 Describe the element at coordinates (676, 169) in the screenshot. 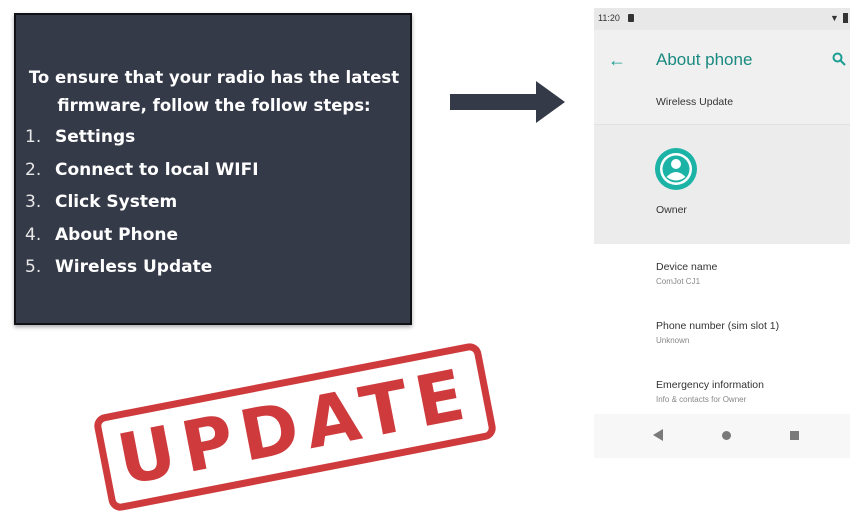

I see `avatar-icon` at that location.